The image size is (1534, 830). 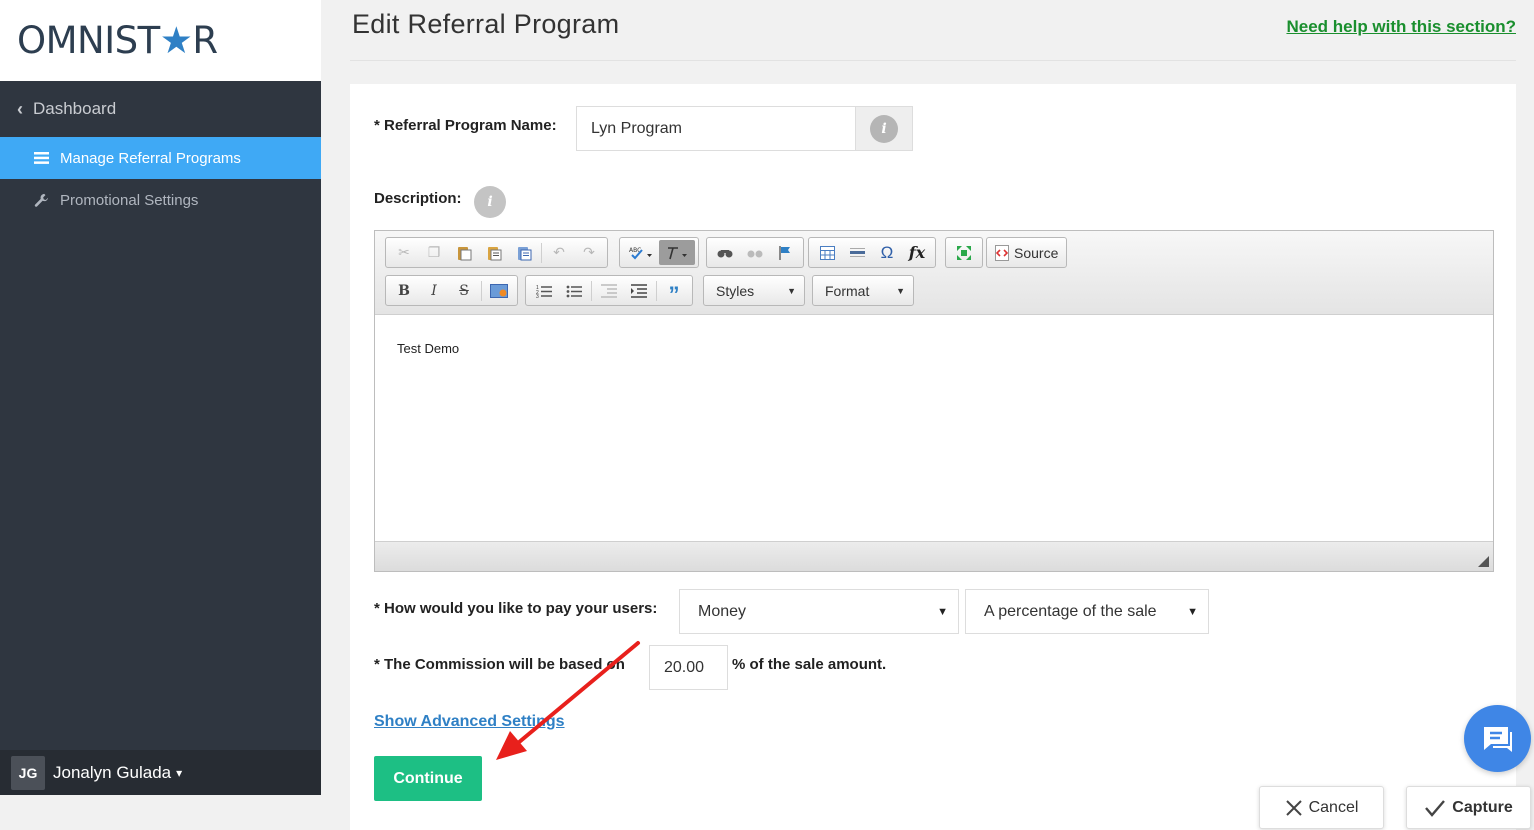 I want to click on continue-button: Continue, so click(x=428, y=778).